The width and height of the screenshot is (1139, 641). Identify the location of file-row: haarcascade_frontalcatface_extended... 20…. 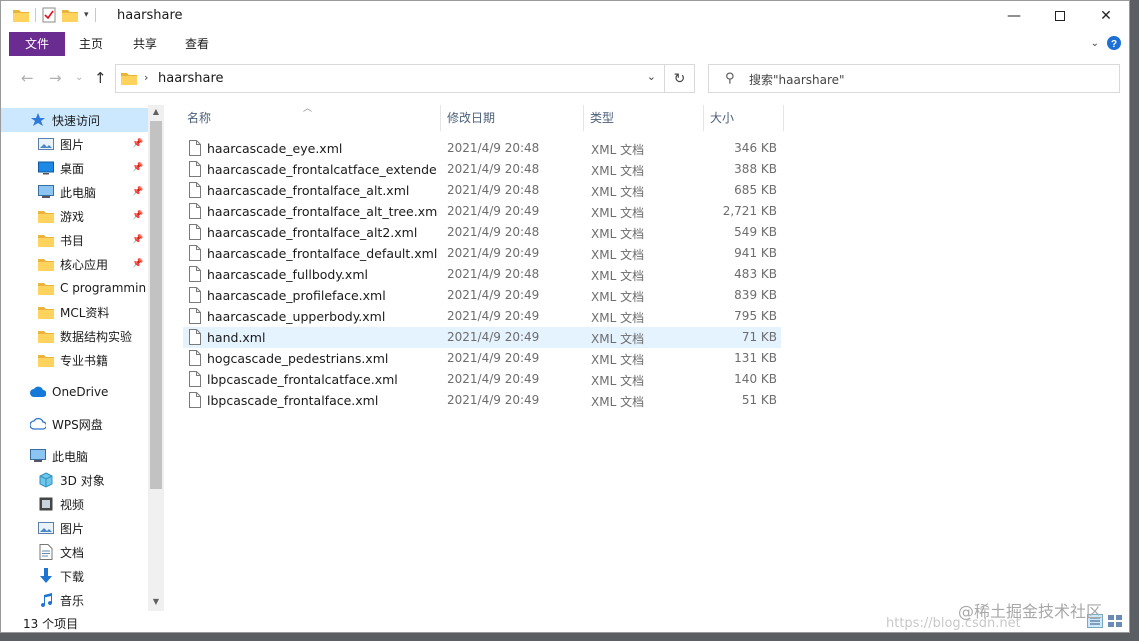
(482, 169).